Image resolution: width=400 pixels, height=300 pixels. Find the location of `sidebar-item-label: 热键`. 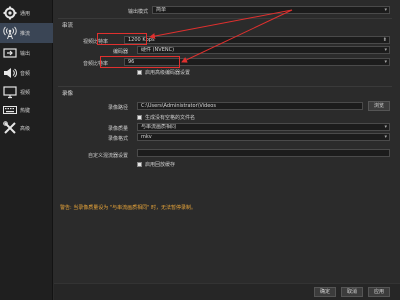

sidebar-item-label: 热键 is located at coordinates (25, 111).